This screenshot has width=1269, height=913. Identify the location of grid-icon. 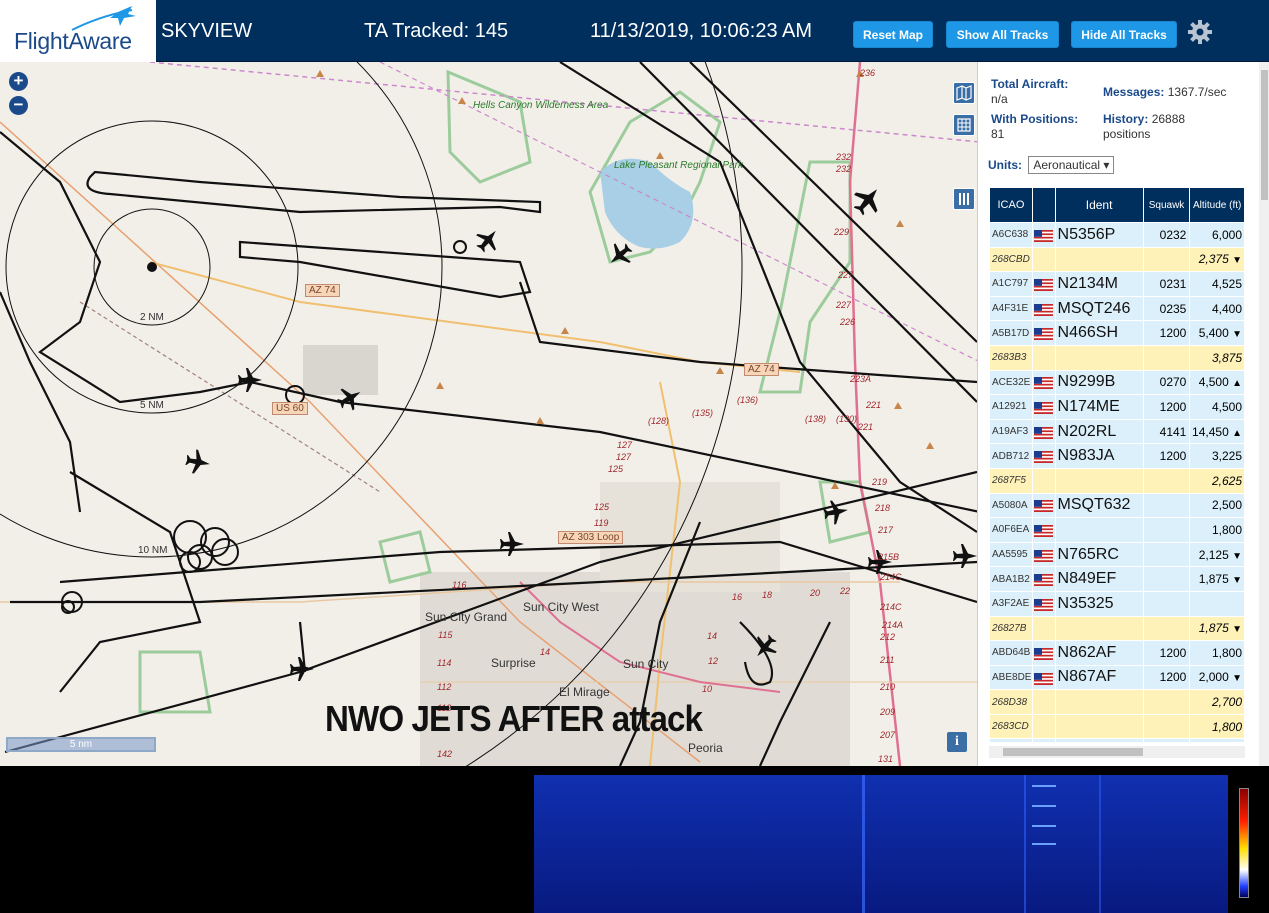
(964, 125).